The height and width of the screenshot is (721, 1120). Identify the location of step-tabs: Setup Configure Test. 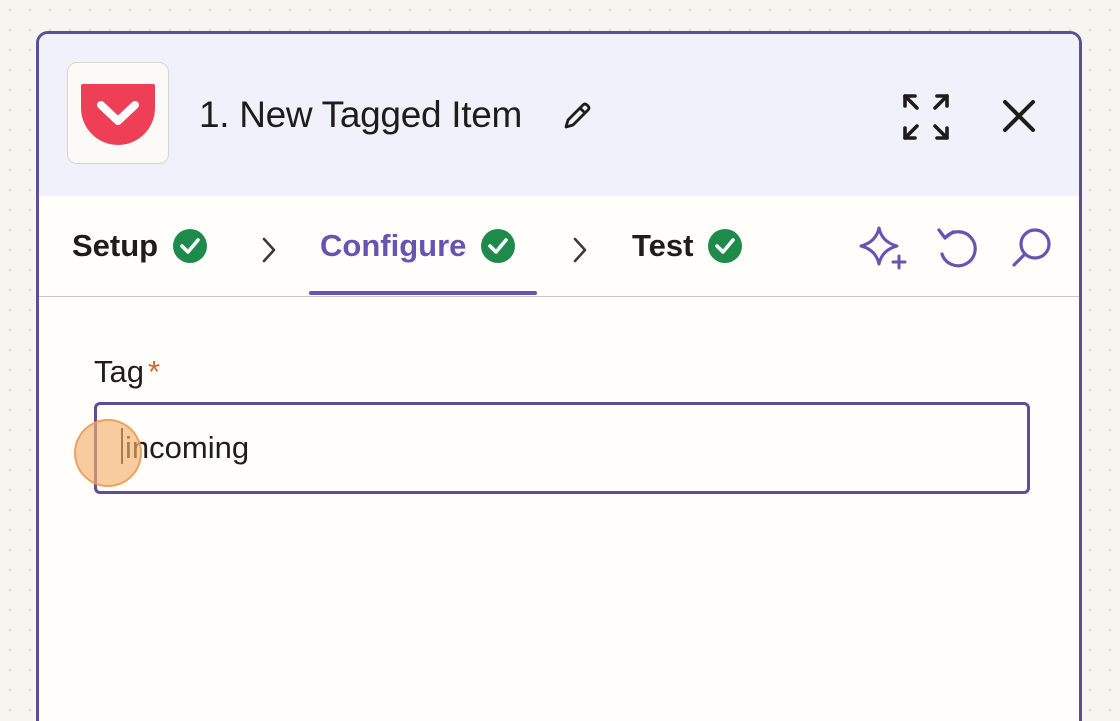
(559, 246).